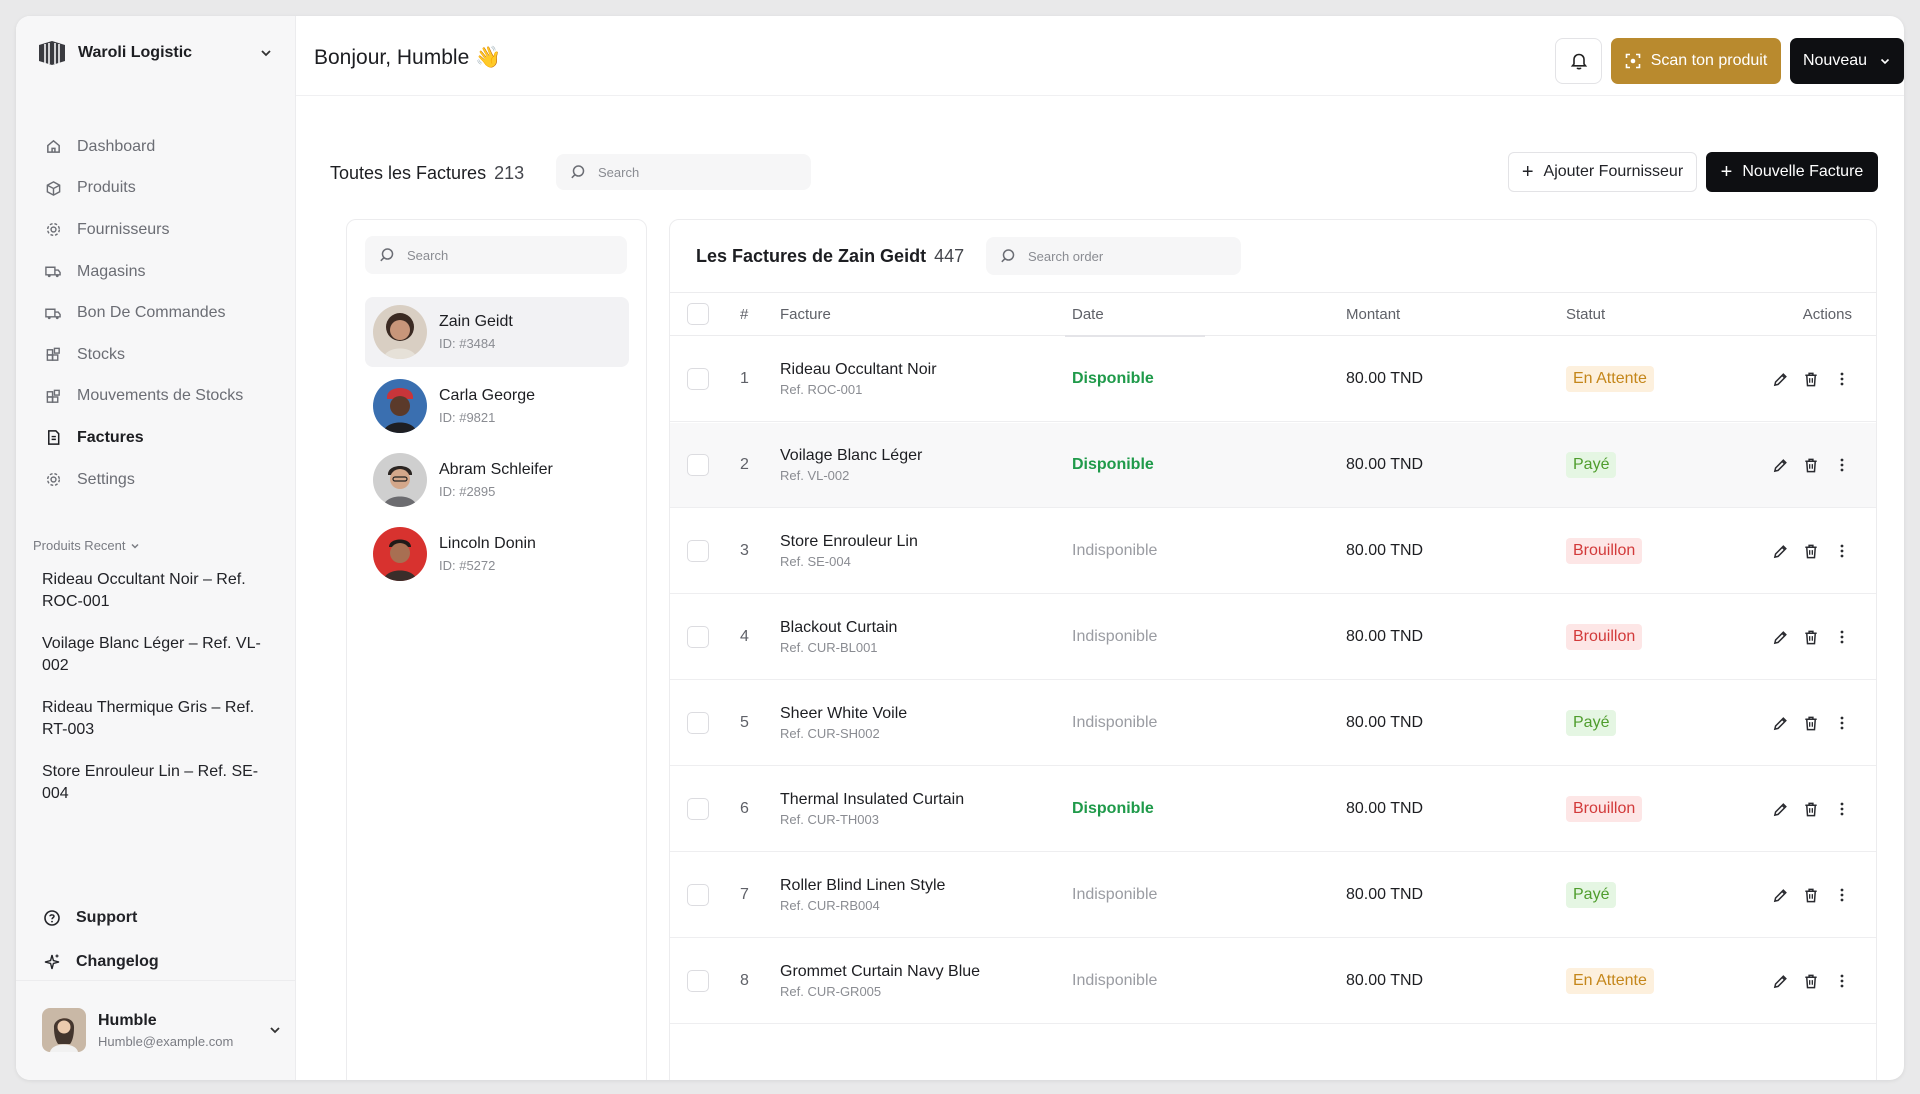  I want to click on search-input: Search, so click(683, 172).